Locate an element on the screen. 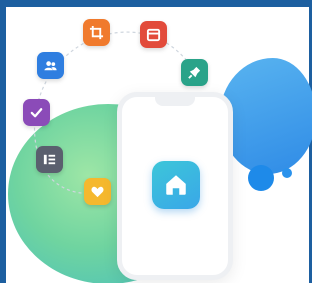 This screenshot has height=283, width=320. pin-app-icon is located at coordinates (194, 72).